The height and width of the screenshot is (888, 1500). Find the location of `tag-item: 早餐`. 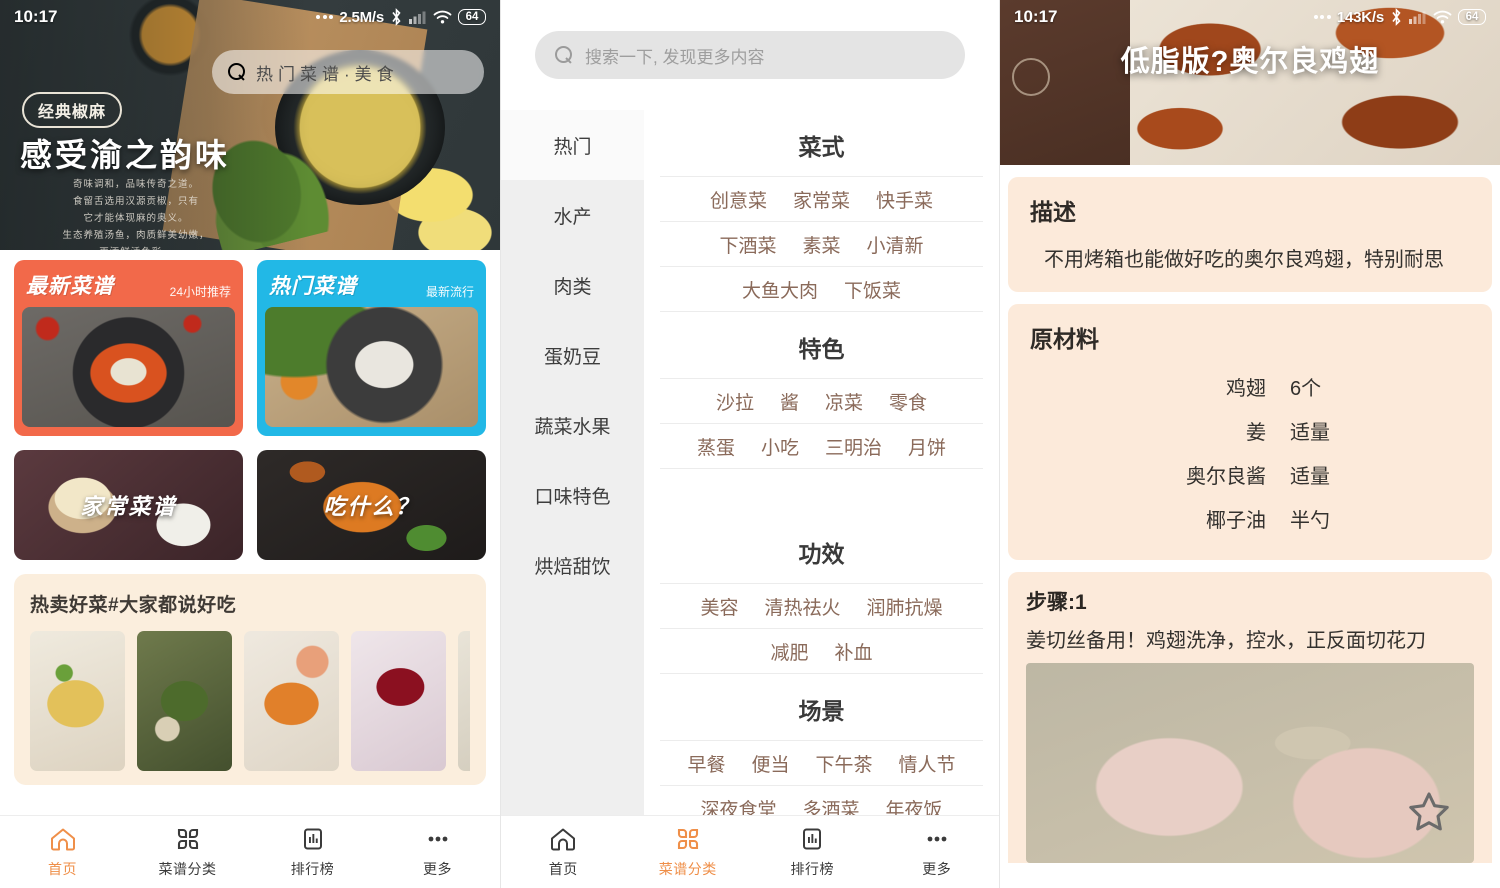

tag-item: 早餐 is located at coordinates (706, 763).